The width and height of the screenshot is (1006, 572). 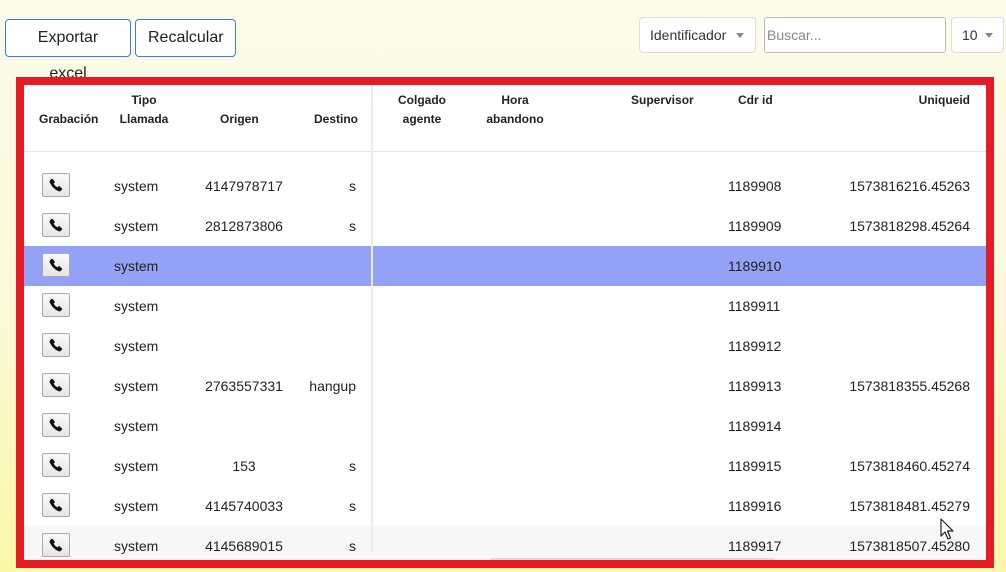 I want to click on header-supervisor: Supervisor, so click(x=662, y=100).